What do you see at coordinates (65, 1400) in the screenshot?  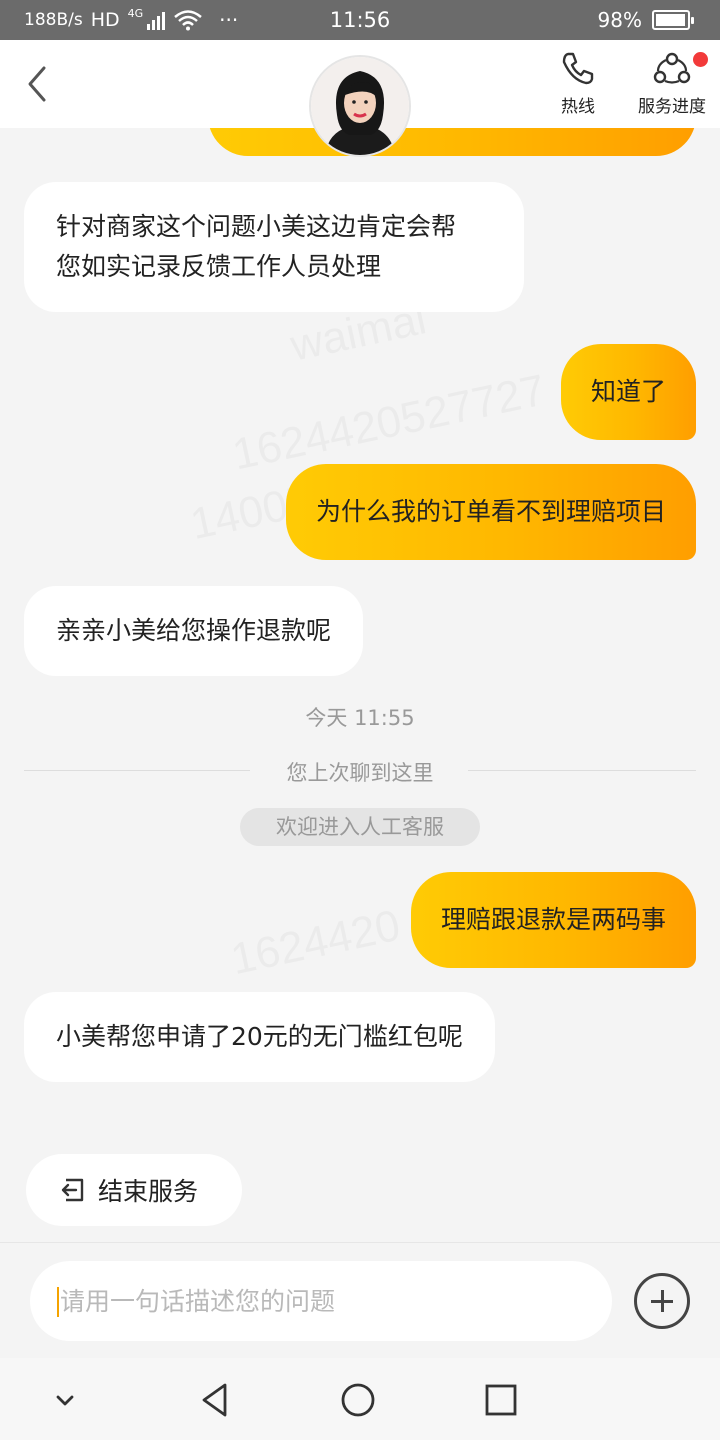 I see `collapse-chevron-icon` at bounding box center [65, 1400].